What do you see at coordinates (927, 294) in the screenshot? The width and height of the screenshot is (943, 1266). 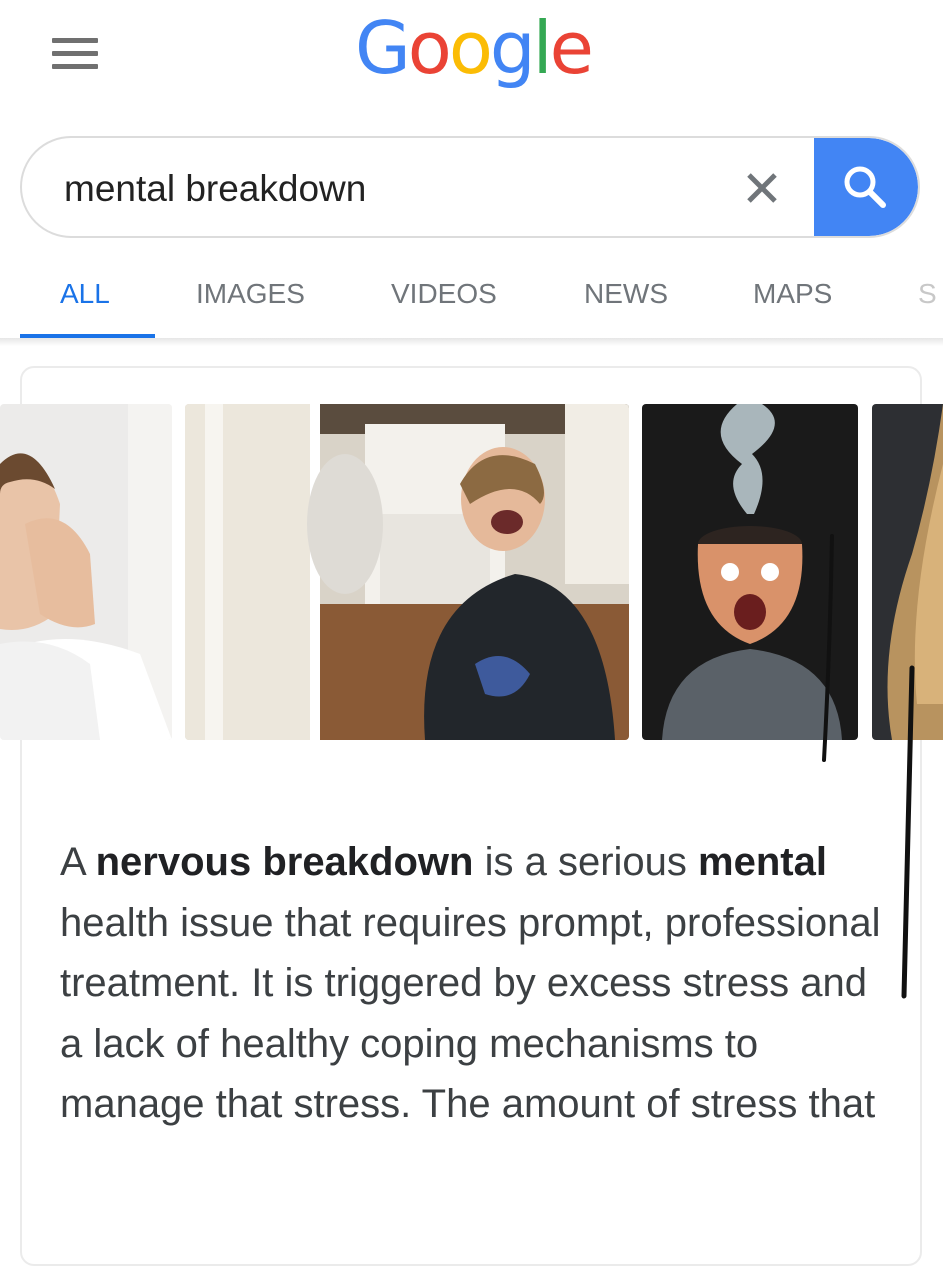 I see `tab-shopping-partial: S` at bounding box center [927, 294].